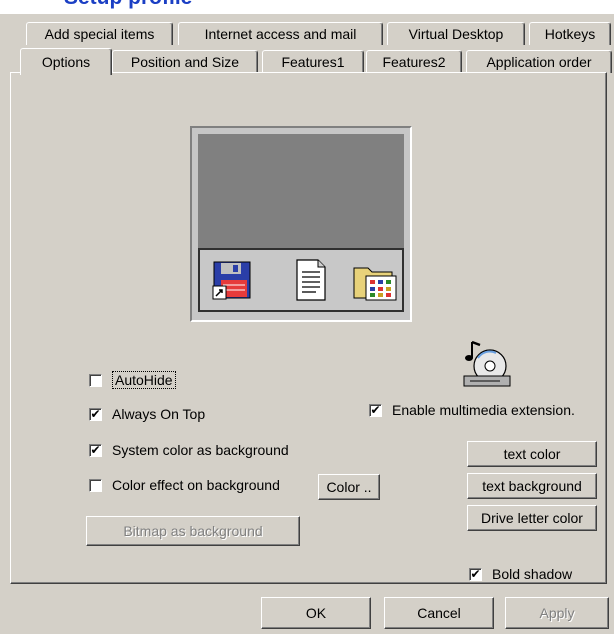  What do you see at coordinates (200, 450) in the screenshot?
I see `system-color-label: System color as background` at bounding box center [200, 450].